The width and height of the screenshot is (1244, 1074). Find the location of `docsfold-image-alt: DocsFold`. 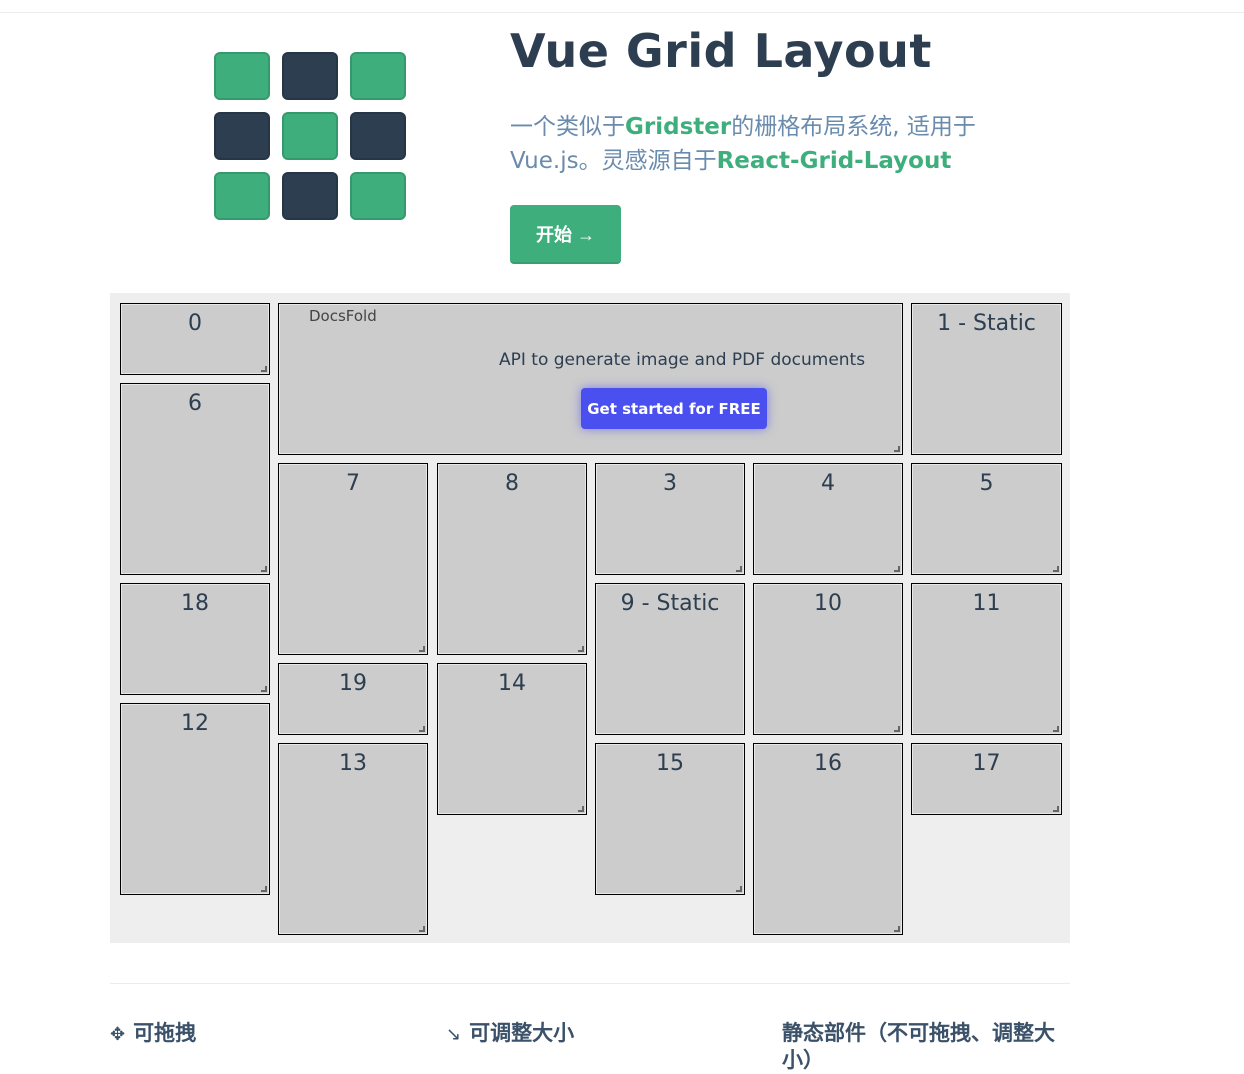

docsfold-image-alt: DocsFold is located at coordinates (343, 316).